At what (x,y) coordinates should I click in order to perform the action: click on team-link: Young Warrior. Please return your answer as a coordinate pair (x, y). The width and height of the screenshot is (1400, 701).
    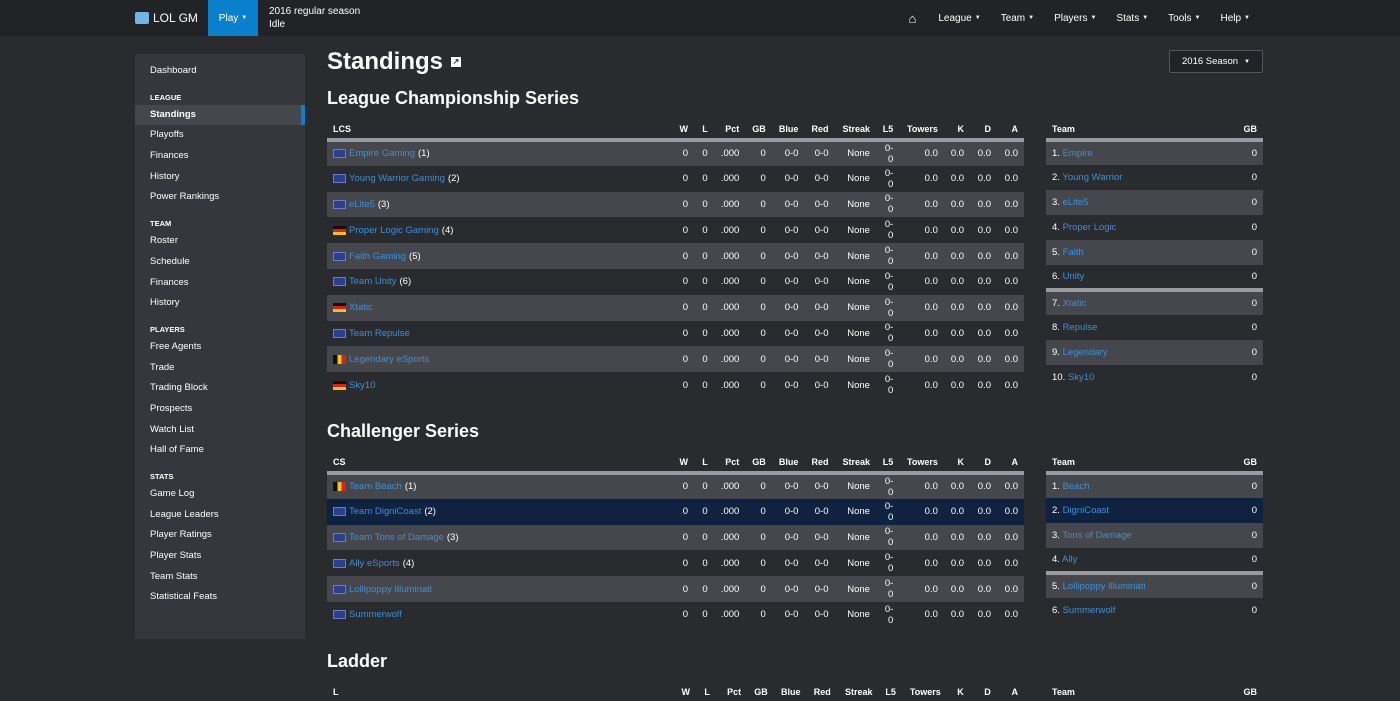
    Looking at the image, I should click on (1092, 177).